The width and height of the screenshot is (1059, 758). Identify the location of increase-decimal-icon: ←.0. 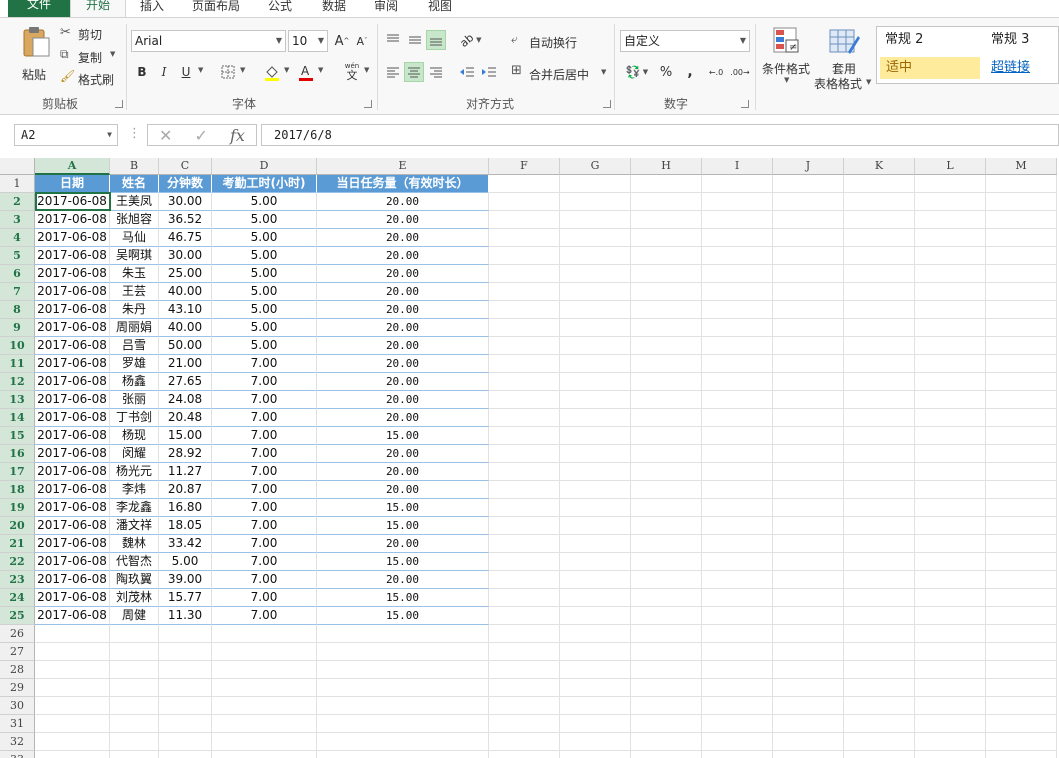
(716, 72).